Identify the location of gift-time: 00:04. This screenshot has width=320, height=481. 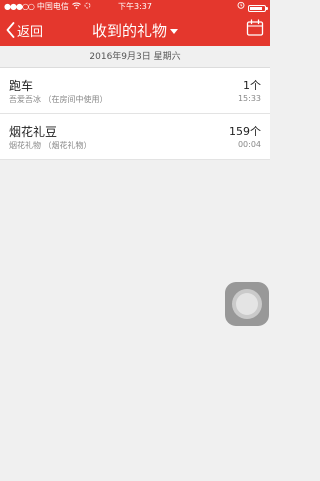
(249, 144).